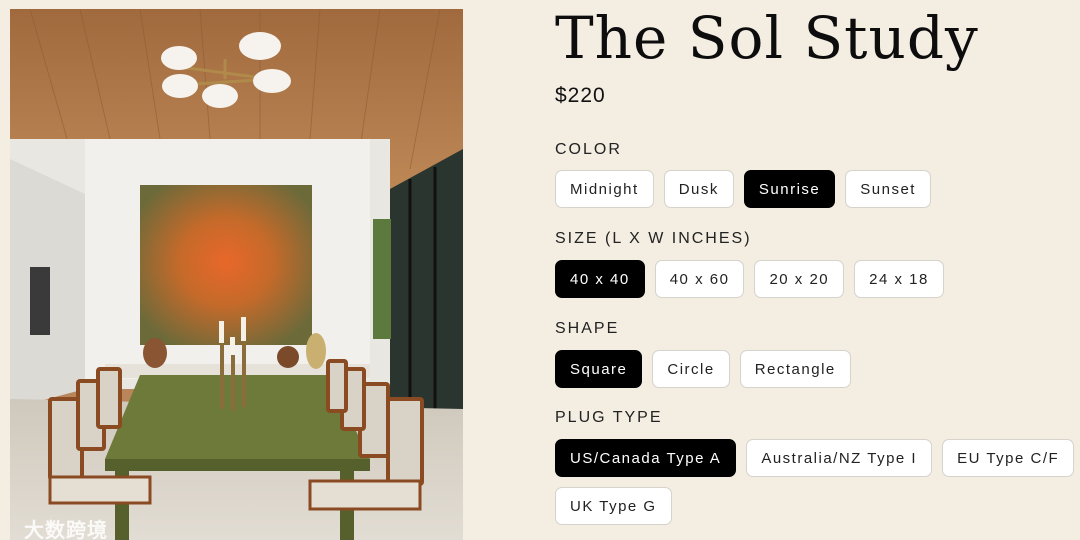 This screenshot has height=540, width=1080. Describe the element at coordinates (698, 189) in the screenshot. I see `color-option-dusk: Dusk` at that location.